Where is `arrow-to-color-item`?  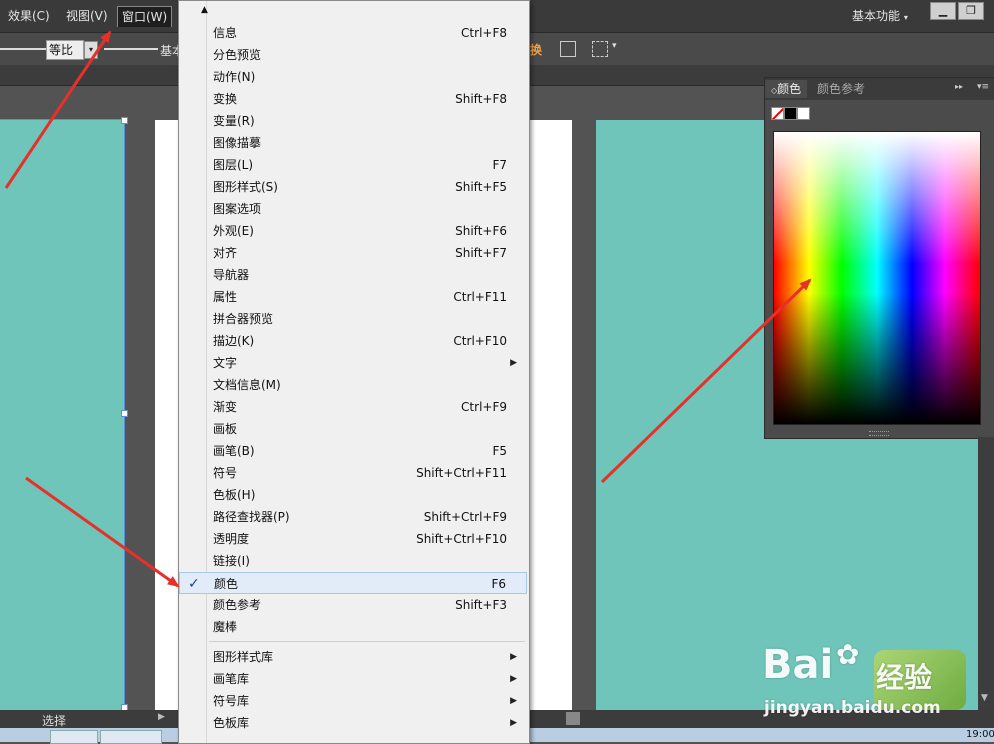
arrow-to-color-item is located at coordinates (102, 532).